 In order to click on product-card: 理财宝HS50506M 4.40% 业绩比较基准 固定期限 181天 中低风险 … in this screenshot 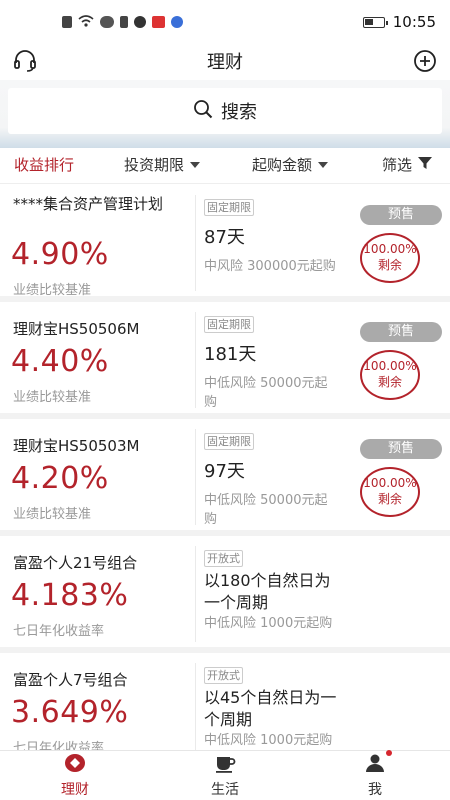, I will do `click(225, 360)`.